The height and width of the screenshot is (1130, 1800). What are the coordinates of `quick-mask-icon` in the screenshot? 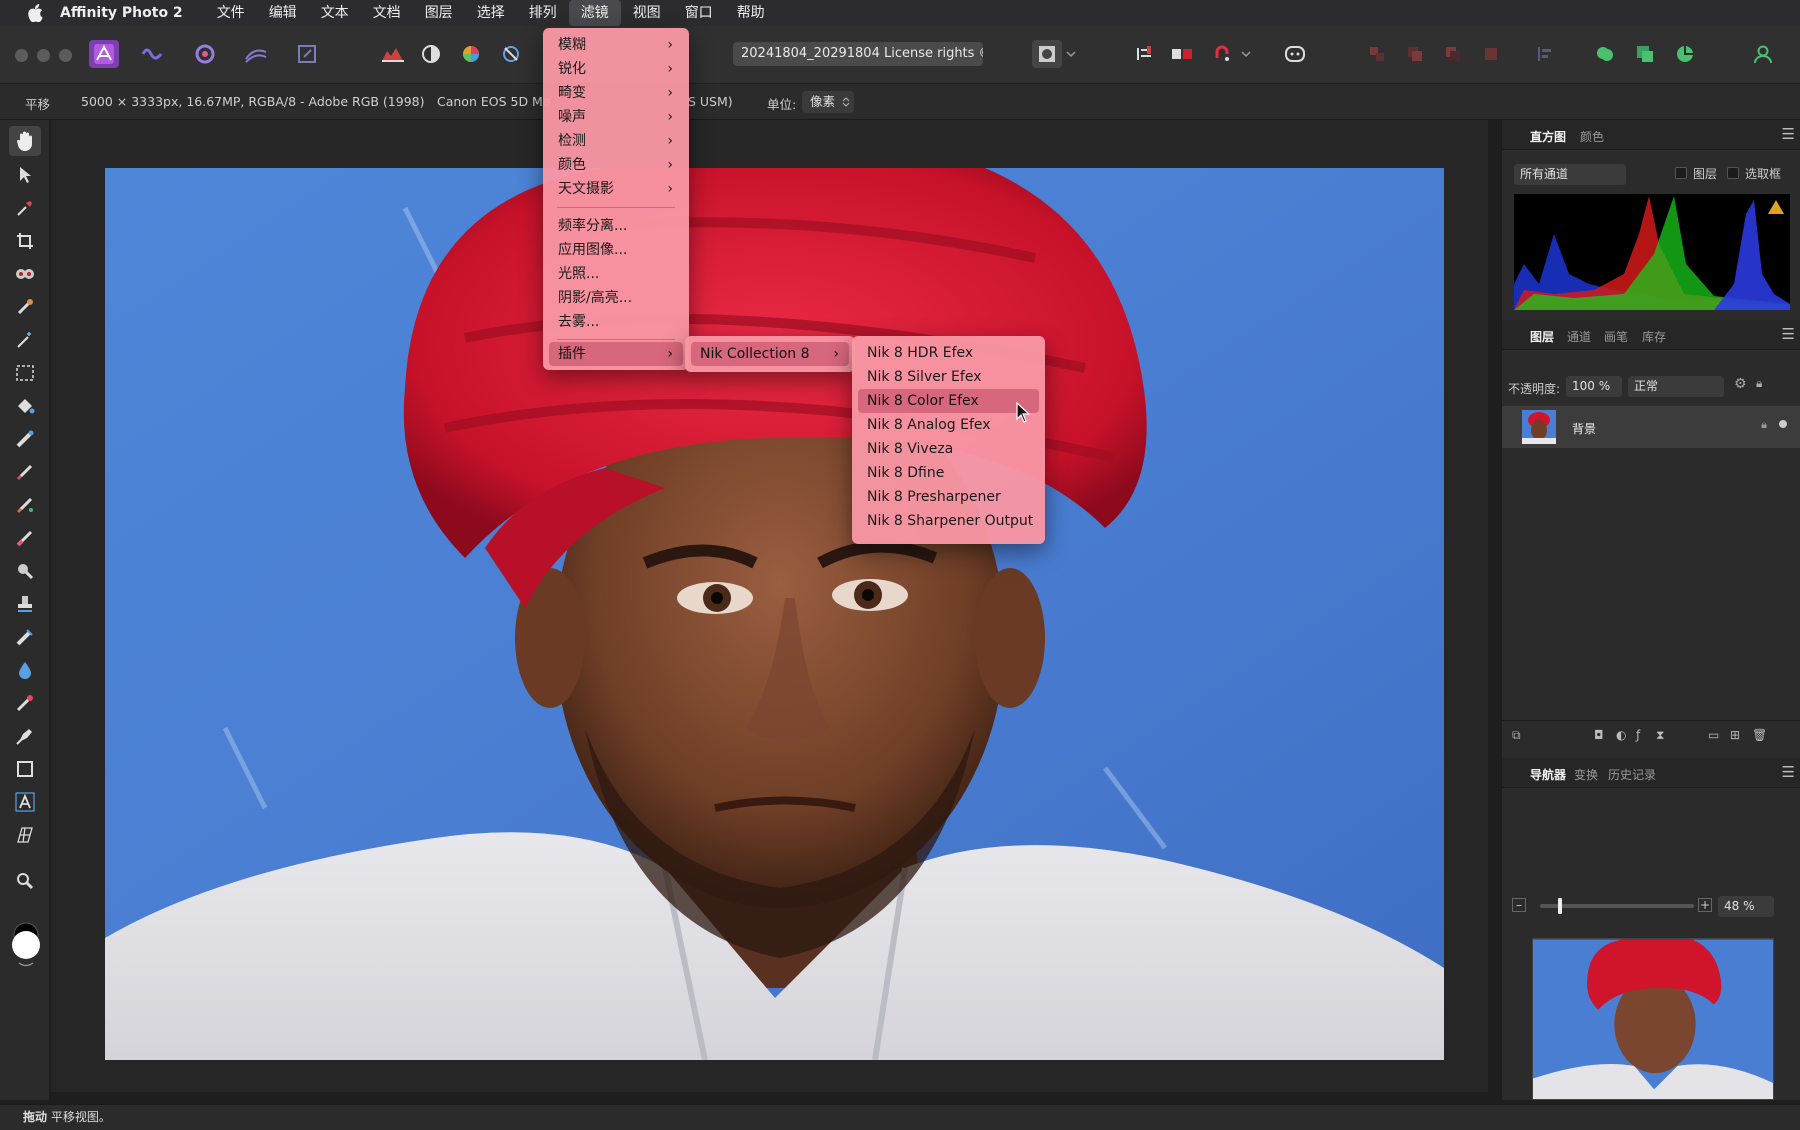 It's located at (1047, 54).